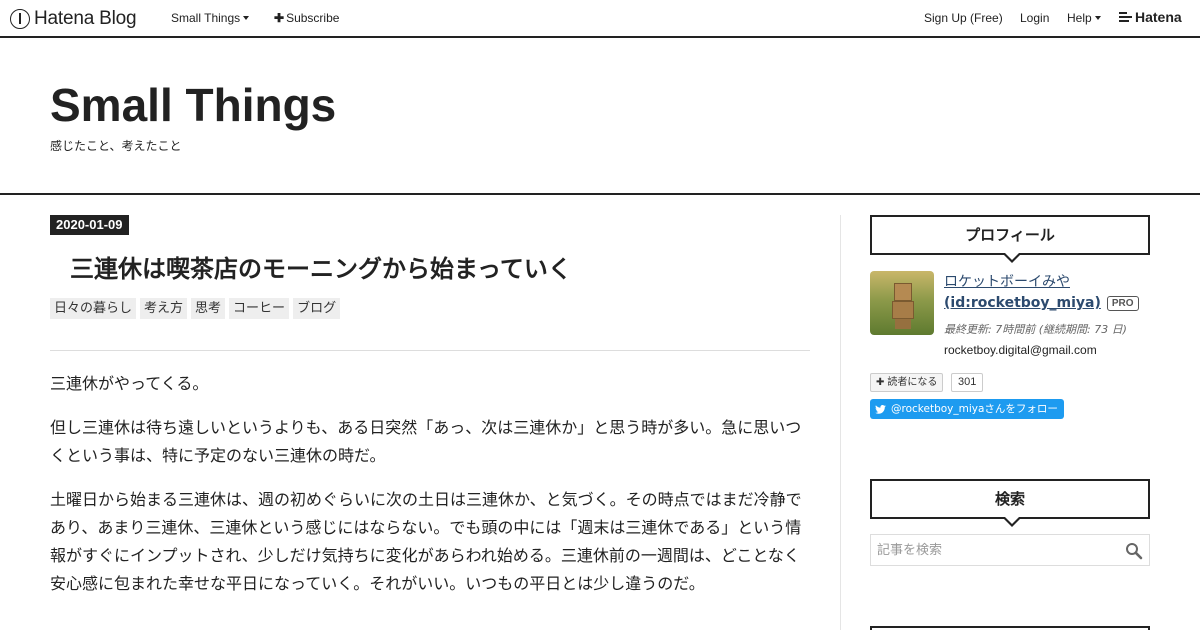 The image size is (1200, 630). I want to click on reader-count: 301, so click(967, 382).